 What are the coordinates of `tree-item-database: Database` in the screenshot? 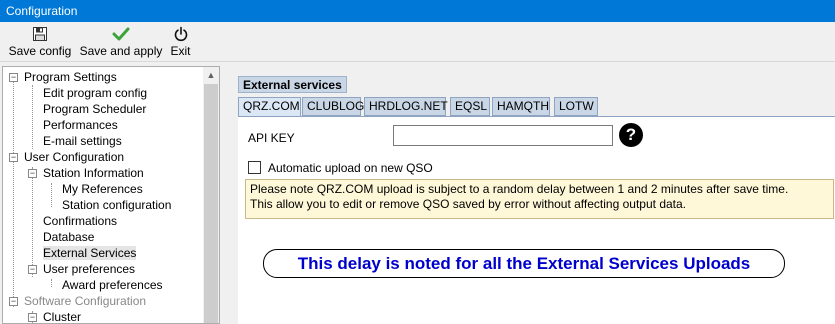 It's located at (68, 237).